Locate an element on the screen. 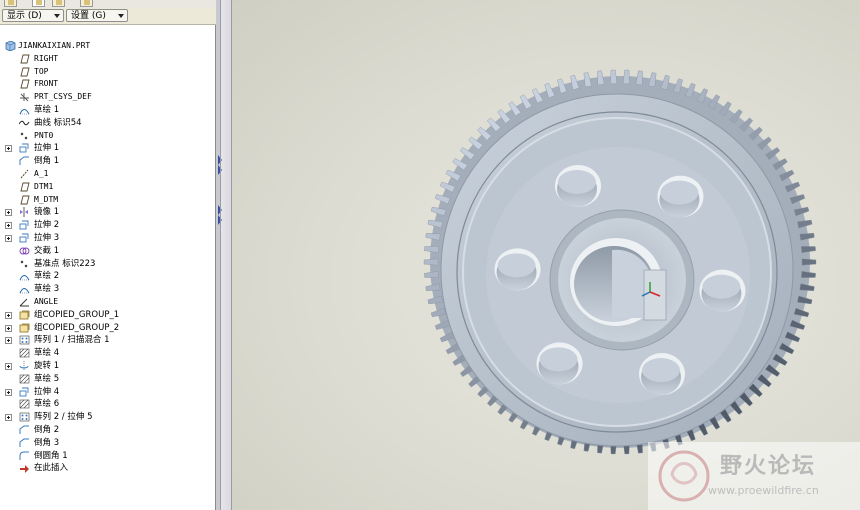 This screenshot has height=510, width=860. tree-item: DTM1 is located at coordinates (107, 187).